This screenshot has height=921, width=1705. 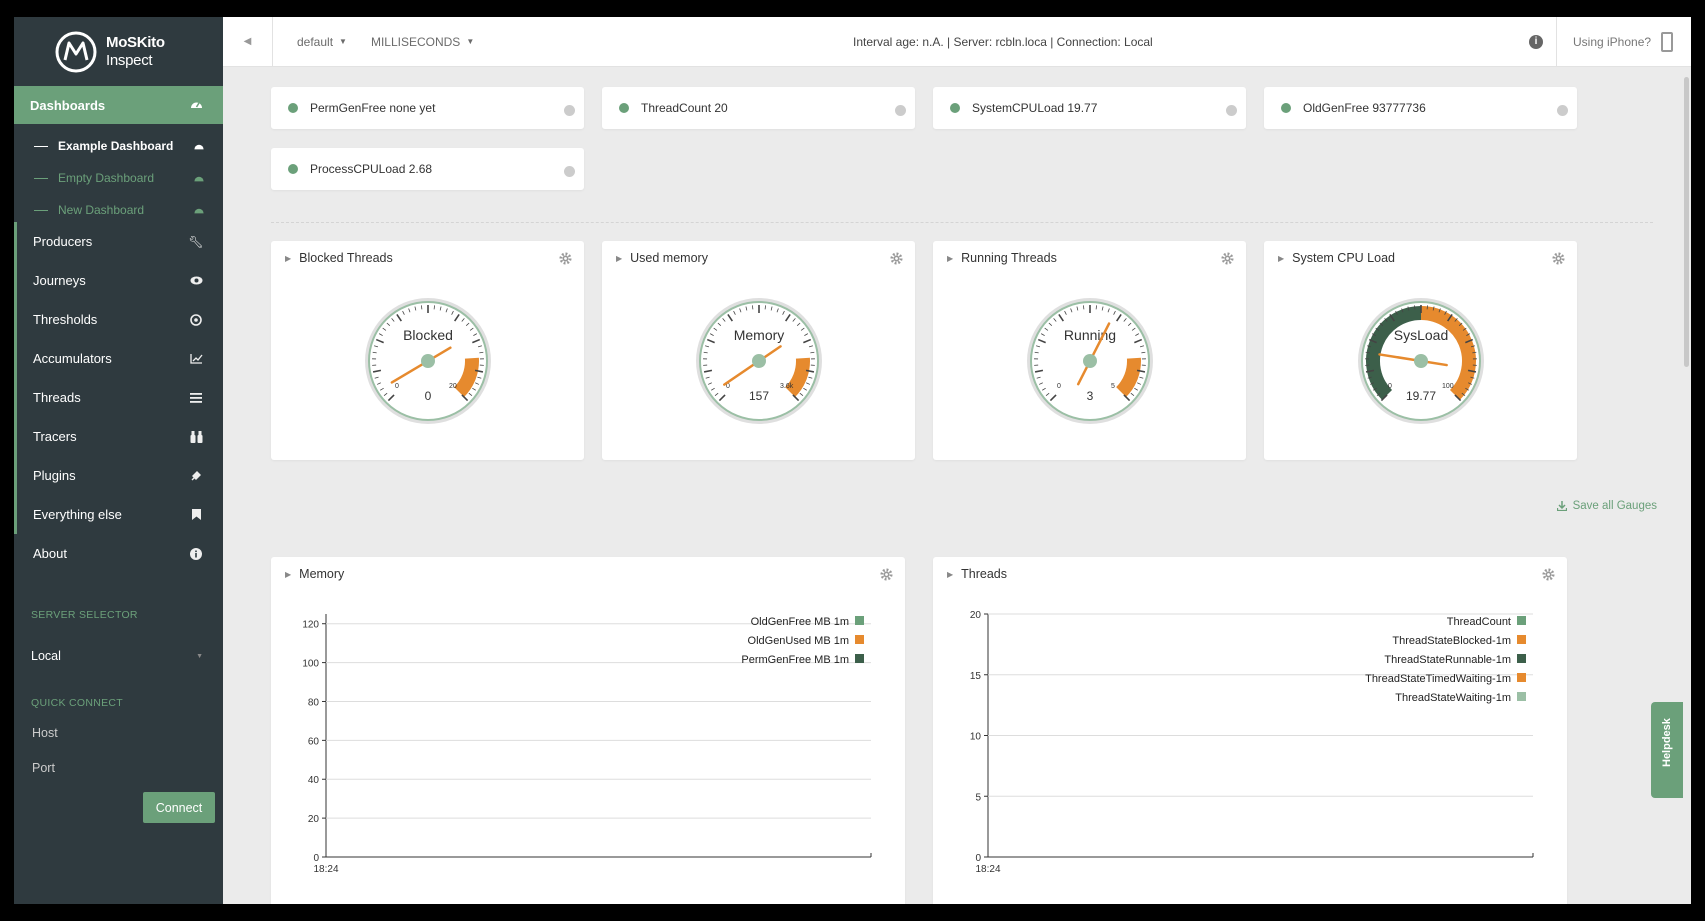 What do you see at coordinates (1231, 110) in the screenshot?
I see `threshold-indicator` at bounding box center [1231, 110].